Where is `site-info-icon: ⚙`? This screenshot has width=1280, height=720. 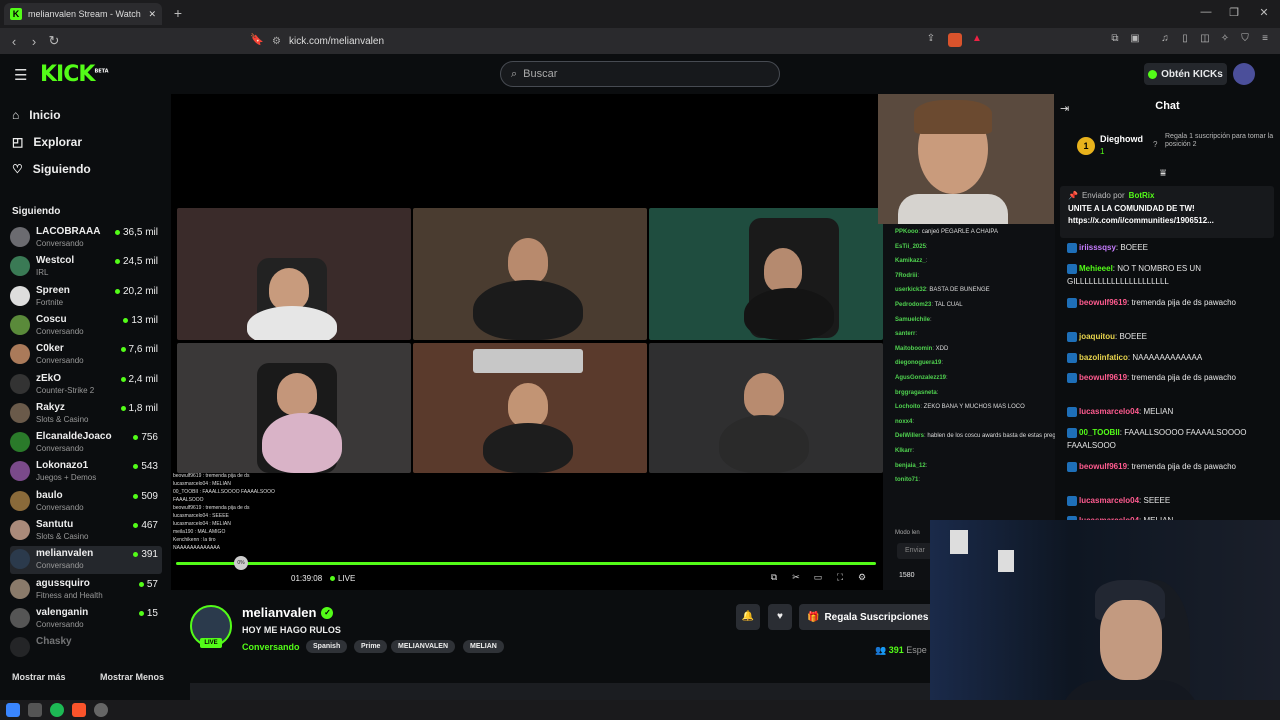
site-info-icon: ⚙ is located at coordinates (276, 41).